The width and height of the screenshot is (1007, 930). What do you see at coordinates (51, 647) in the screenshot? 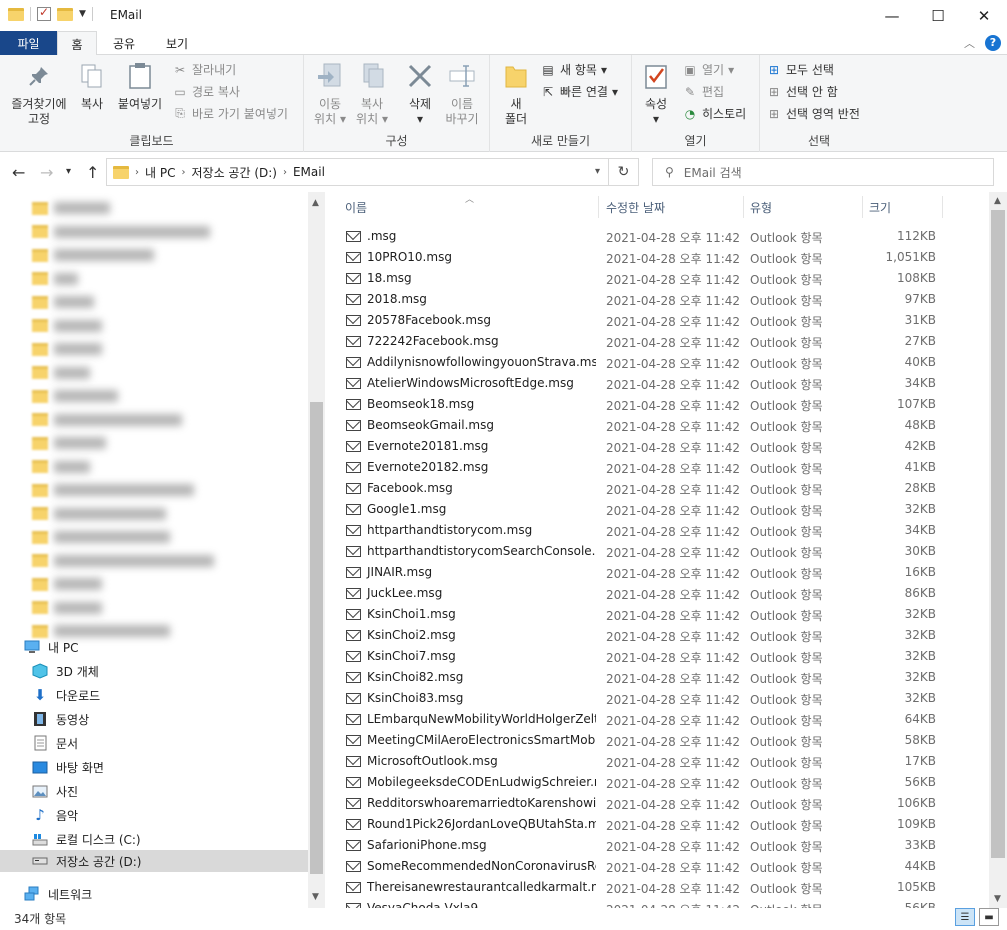
I see `nav-this-pc: 내 PC` at bounding box center [51, 647].